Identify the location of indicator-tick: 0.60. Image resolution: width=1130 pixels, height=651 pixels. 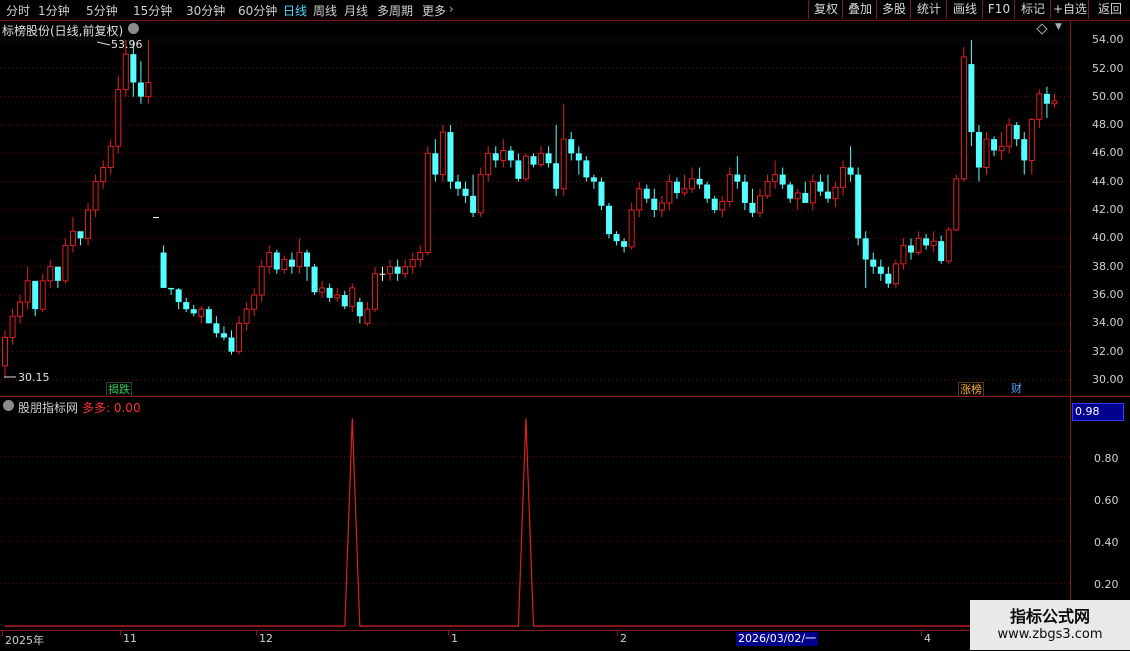
(1106, 500).